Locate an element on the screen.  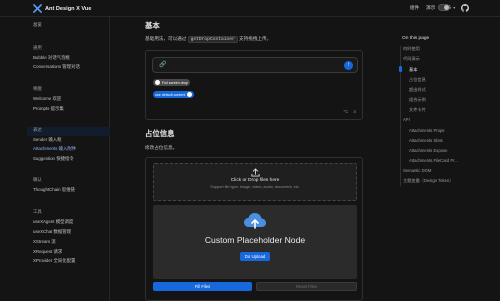
toc-item-semantic-dom: Semantic DOM is located at coordinates (417, 170).